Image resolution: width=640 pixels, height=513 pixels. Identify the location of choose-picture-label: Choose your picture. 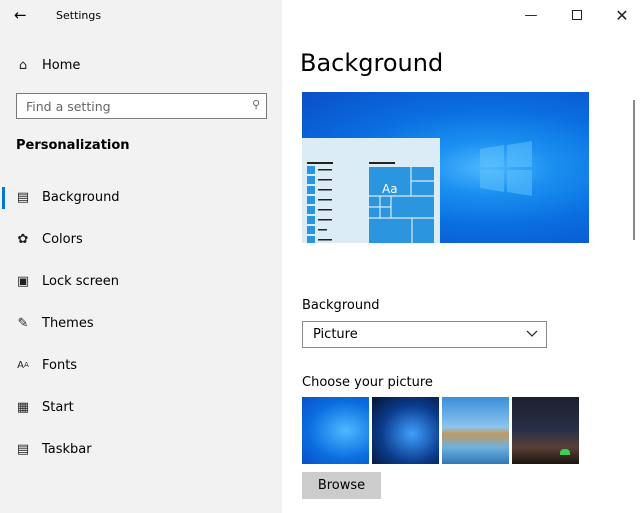
(367, 382).